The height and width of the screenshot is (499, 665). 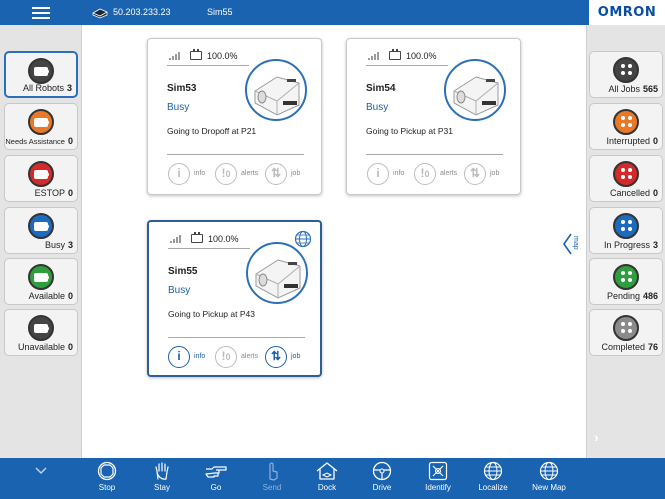 I want to click on robot-task: Going to Pickup at P31, so click(x=409, y=131).